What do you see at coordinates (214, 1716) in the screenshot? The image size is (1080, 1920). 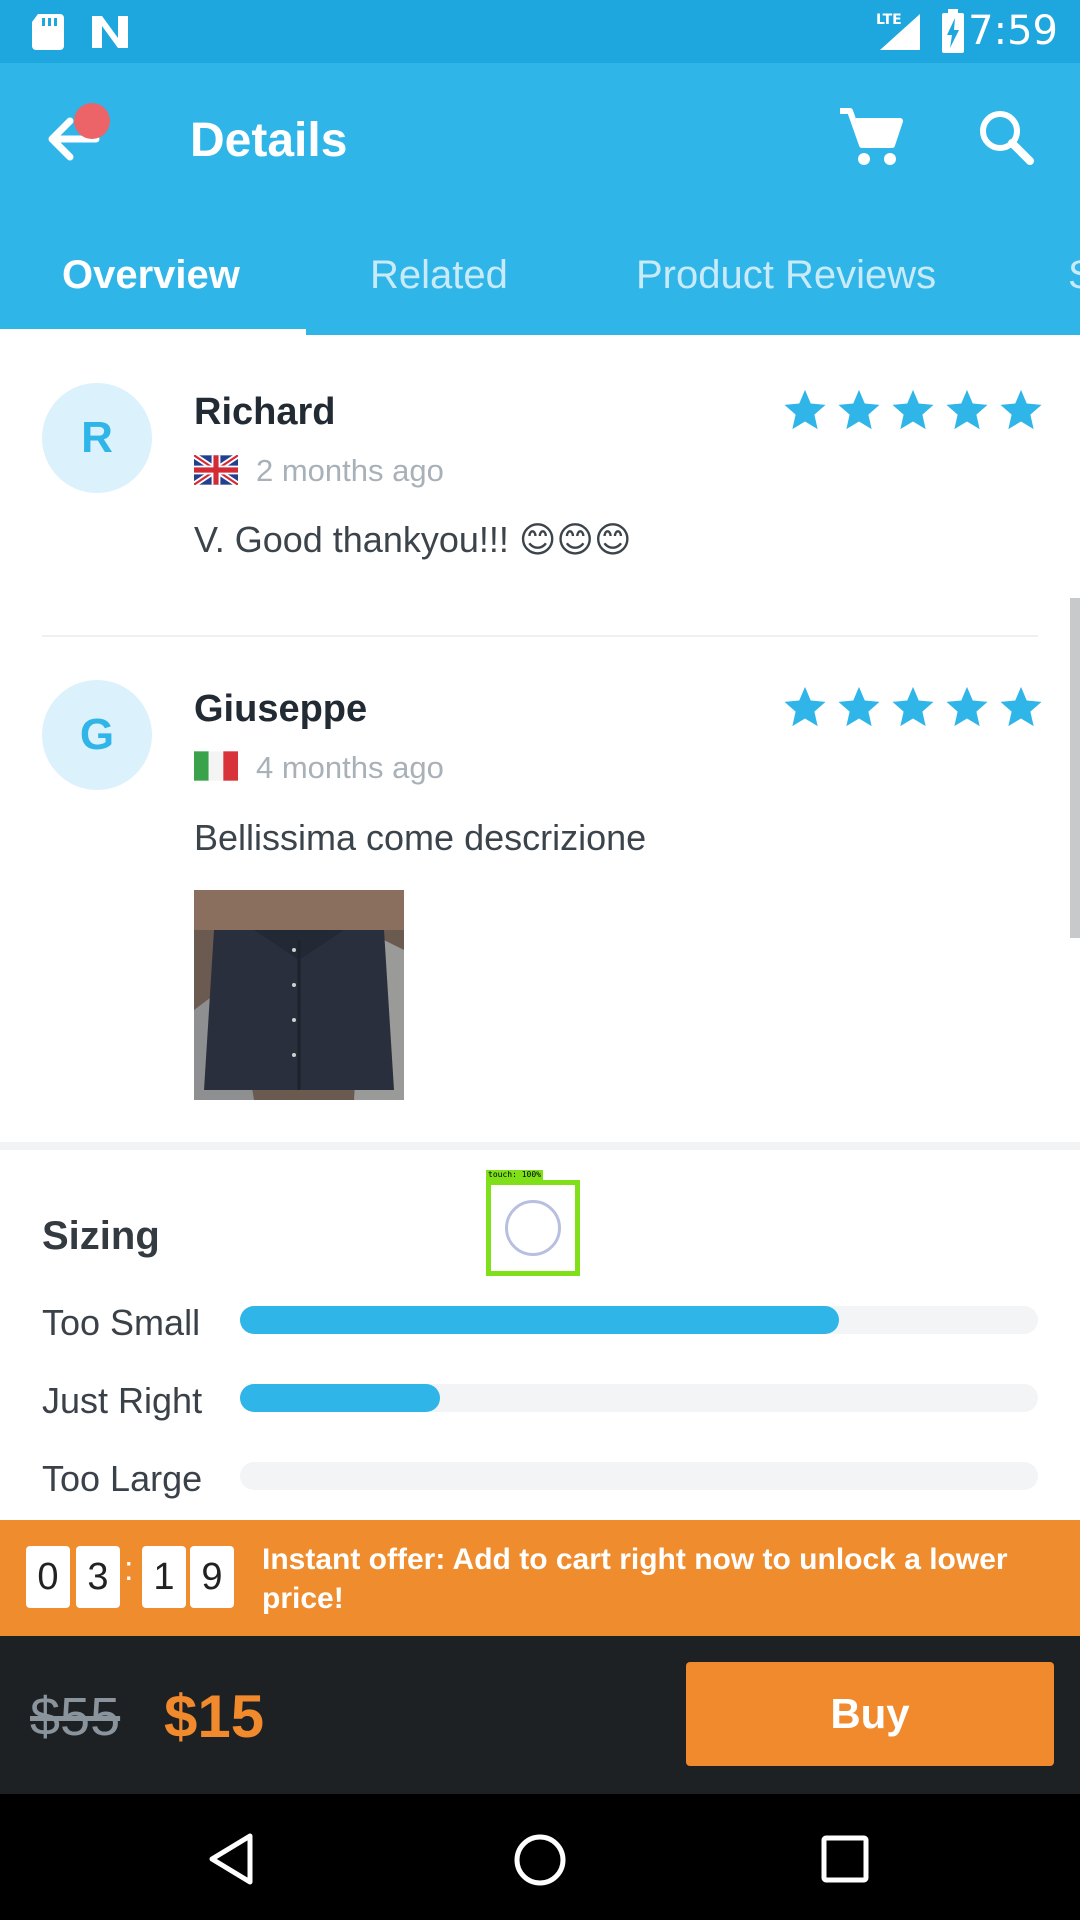 I see `sale-price: $15` at bounding box center [214, 1716].